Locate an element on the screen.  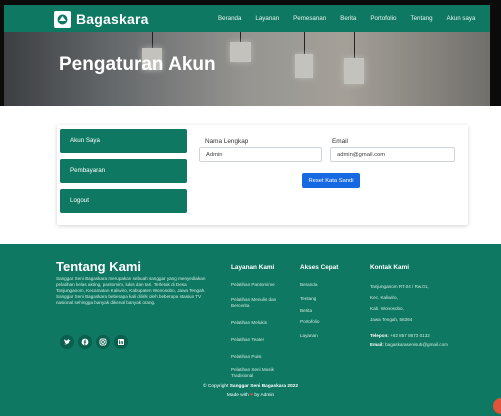
footer-link-service: Pelatihan Melukis is located at coordinates (260, 323).